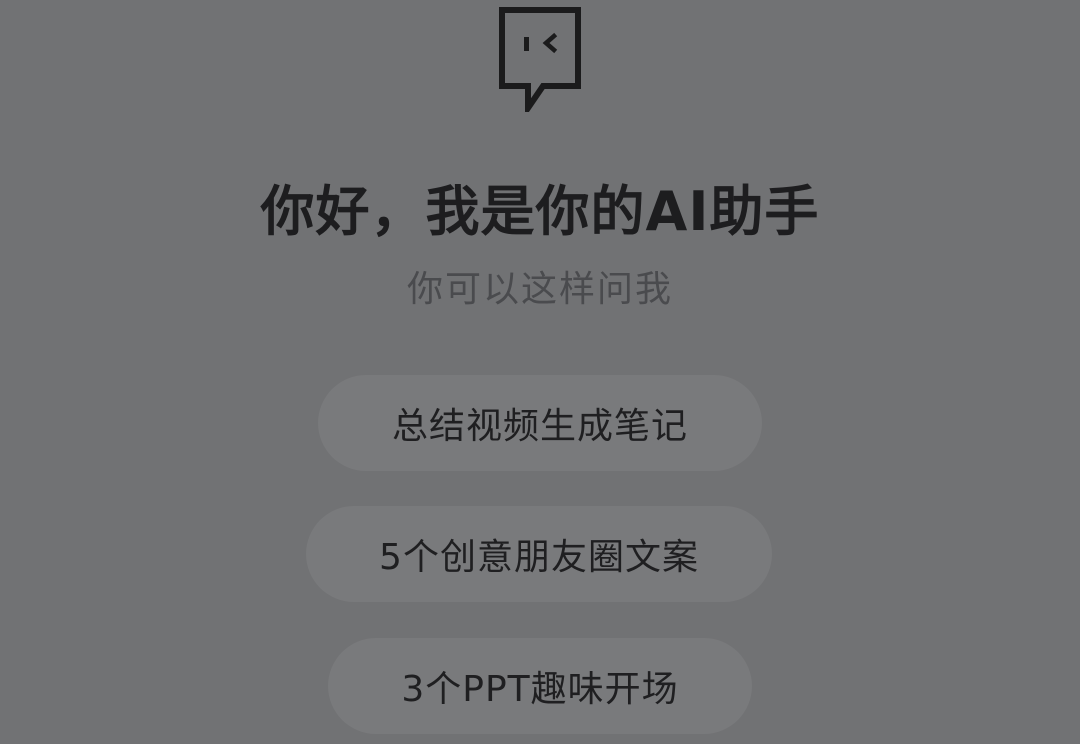 This screenshot has width=1080, height=744. What do you see at coordinates (540, 211) in the screenshot?
I see `greeting-title: 你好，我是你的AI助手` at bounding box center [540, 211].